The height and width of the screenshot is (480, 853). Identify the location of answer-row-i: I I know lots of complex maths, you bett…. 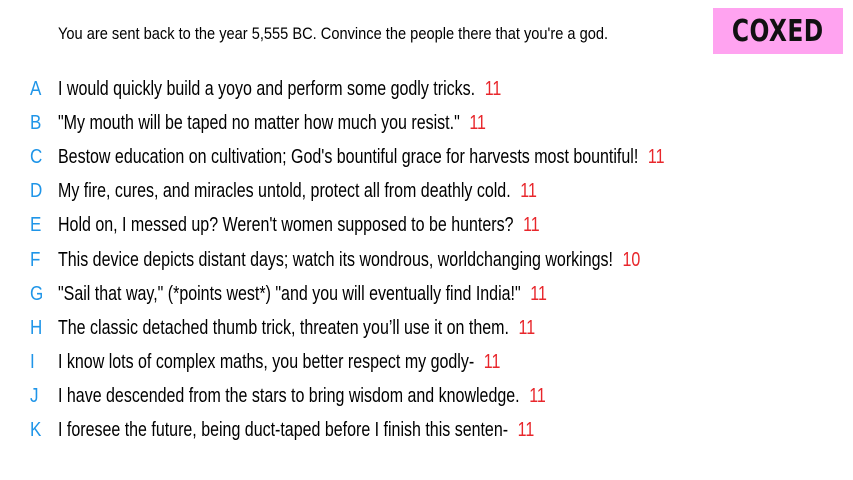
(426, 362).